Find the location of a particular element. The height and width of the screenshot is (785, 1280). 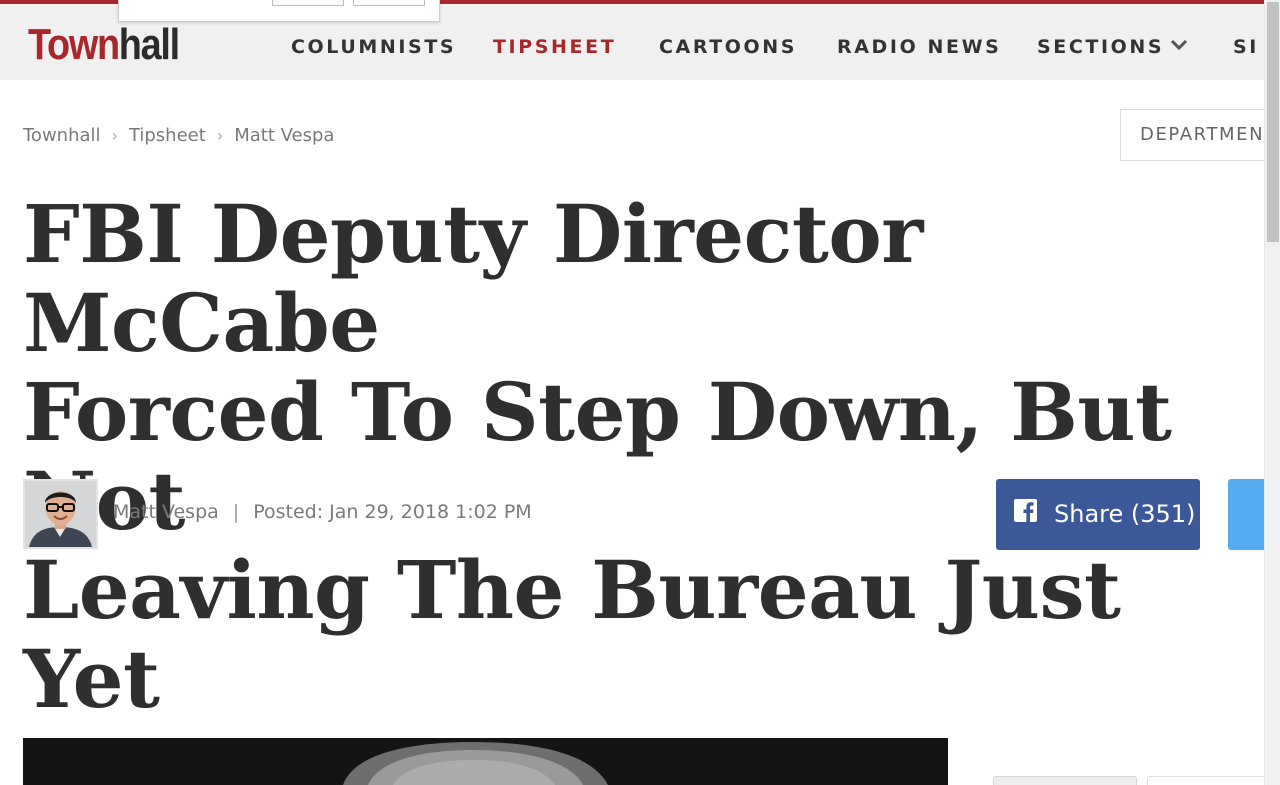

article-hero-image is located at coordinates (485, 761).